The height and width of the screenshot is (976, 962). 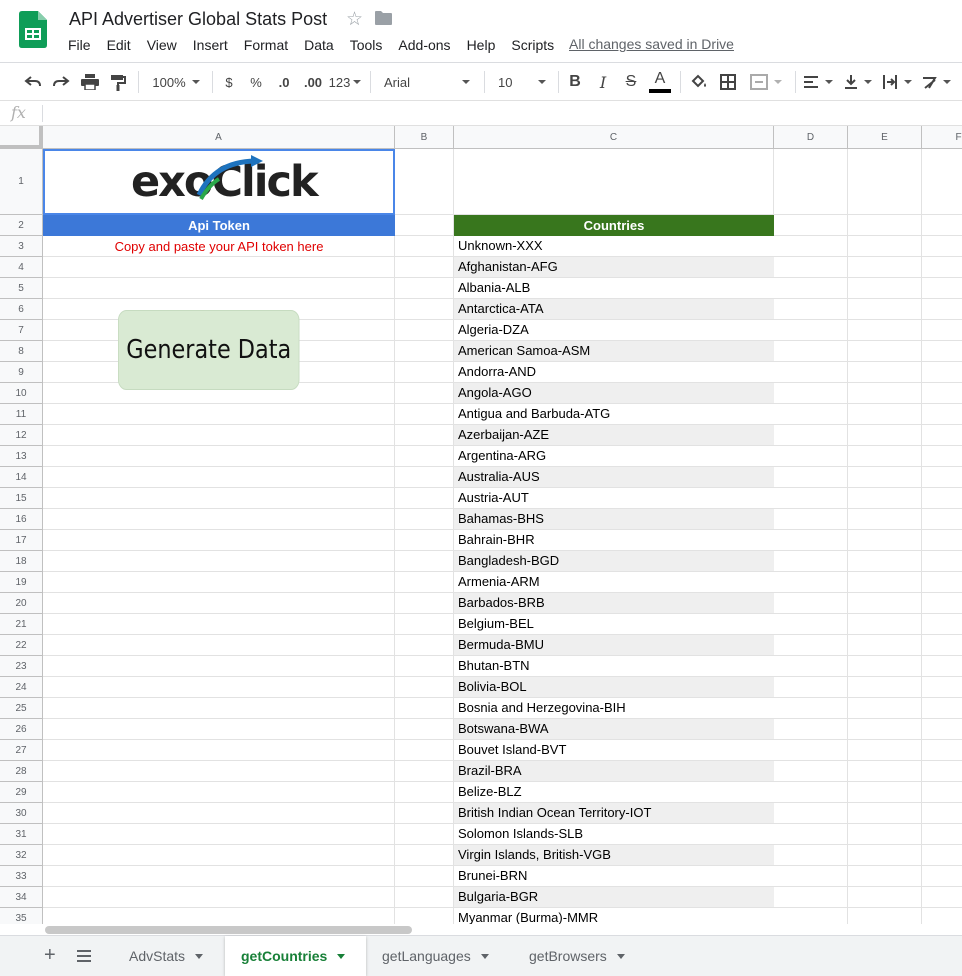 I want to click on row-header: 9, so click(x=21, y=372).